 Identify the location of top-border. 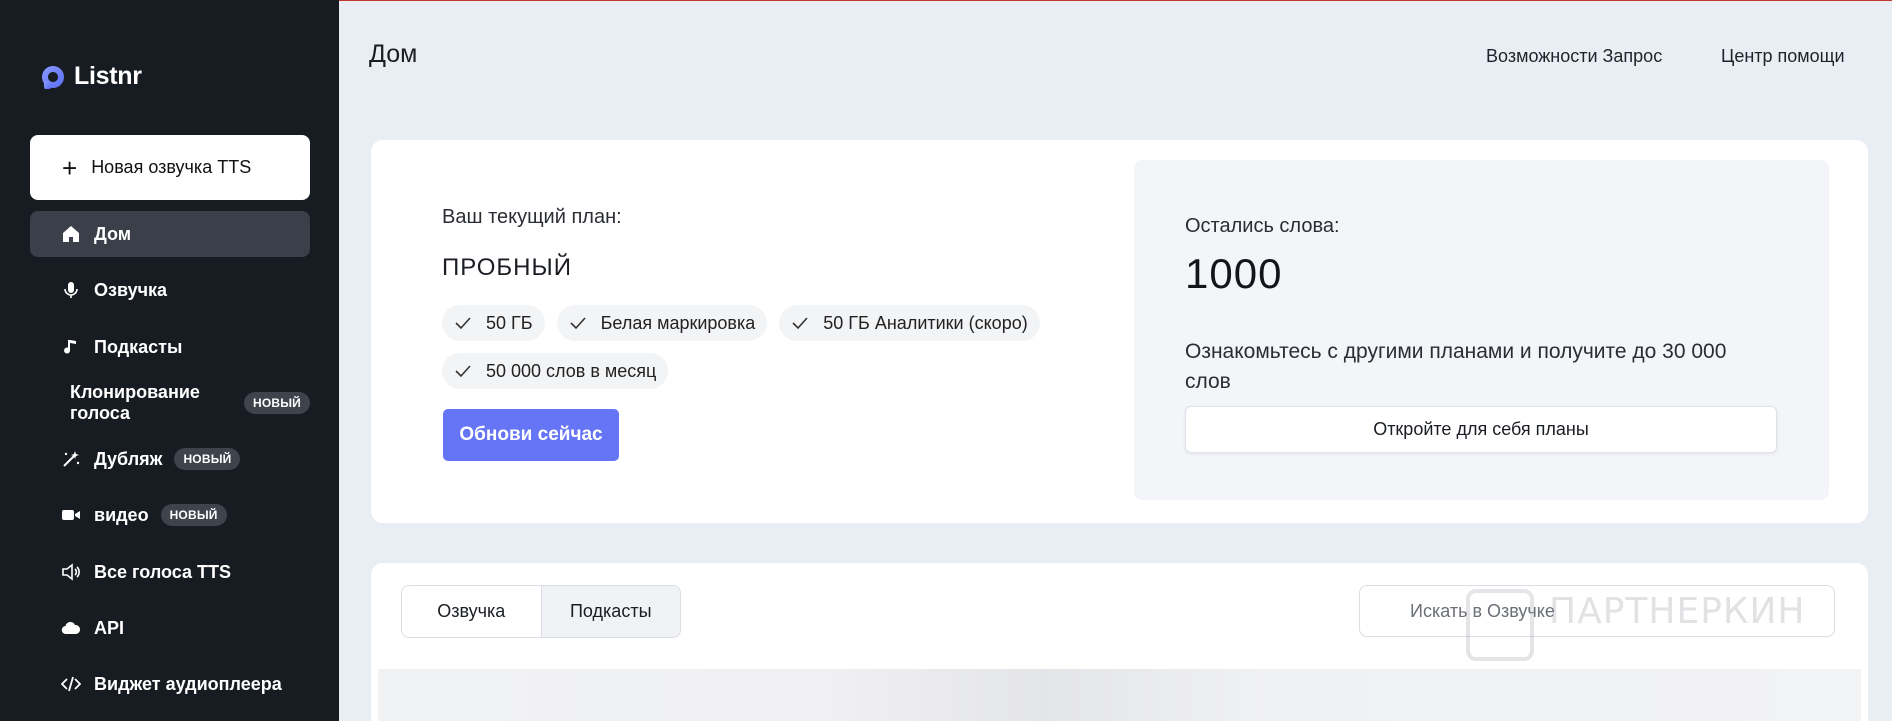
(1115, 0).